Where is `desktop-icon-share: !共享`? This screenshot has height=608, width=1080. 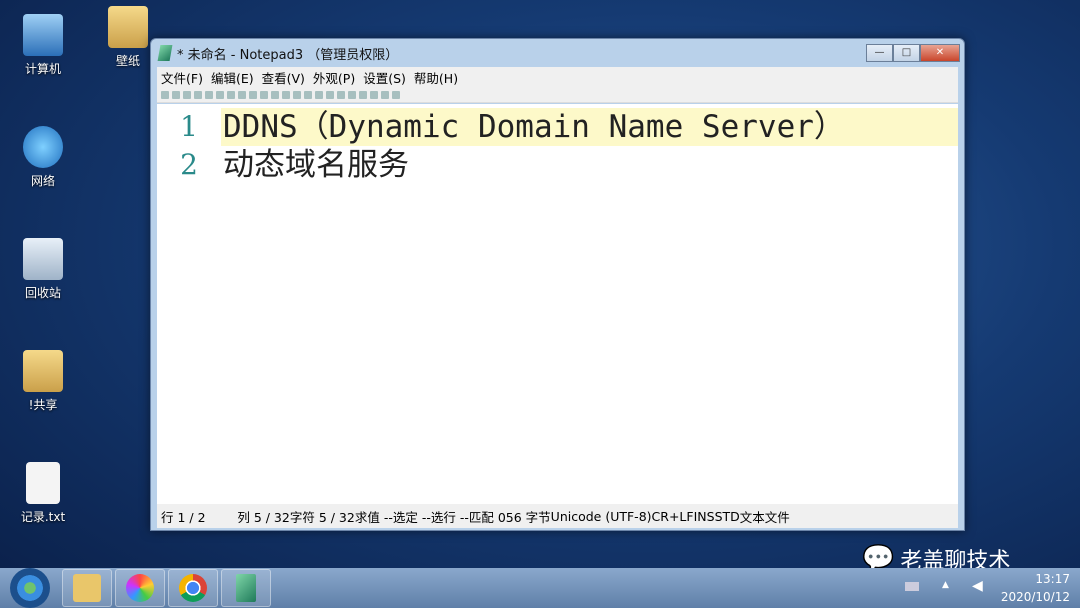 desktop-icon-share: !共享 is located at coordinates (43, 381).